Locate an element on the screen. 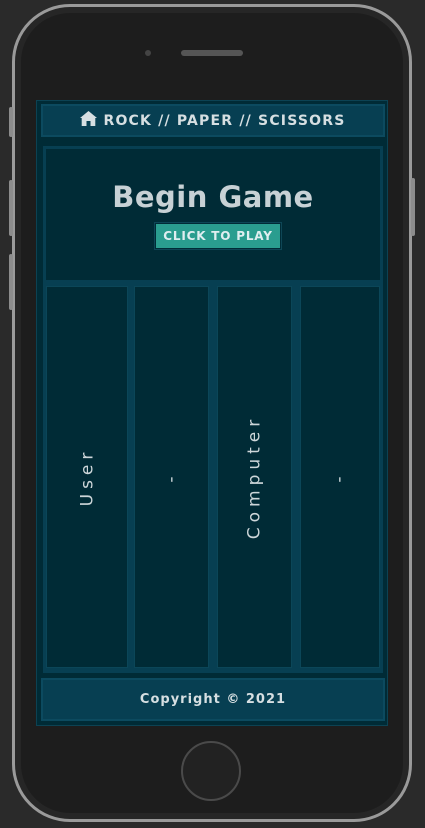 The height and width of the screenshot is (828, 425). nav-bar: ROCK // PAPER // SCISSORS is located at coordinates (213, 120).